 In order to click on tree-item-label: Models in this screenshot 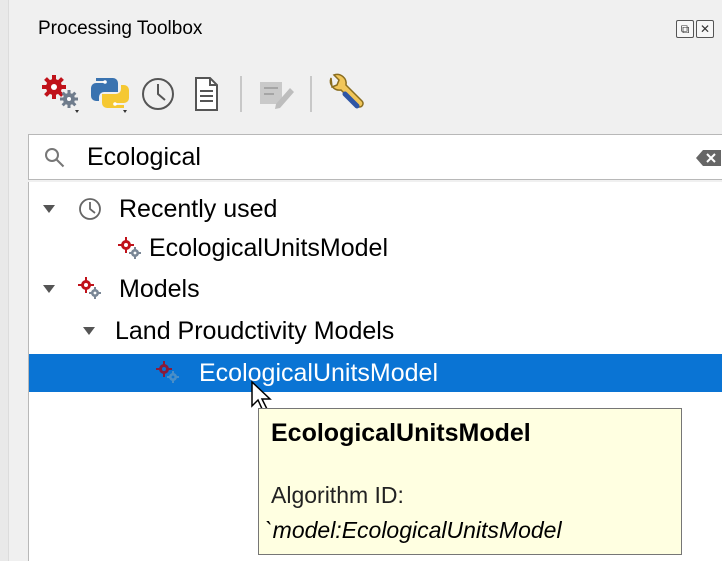, I will do `click(159, 288)`.